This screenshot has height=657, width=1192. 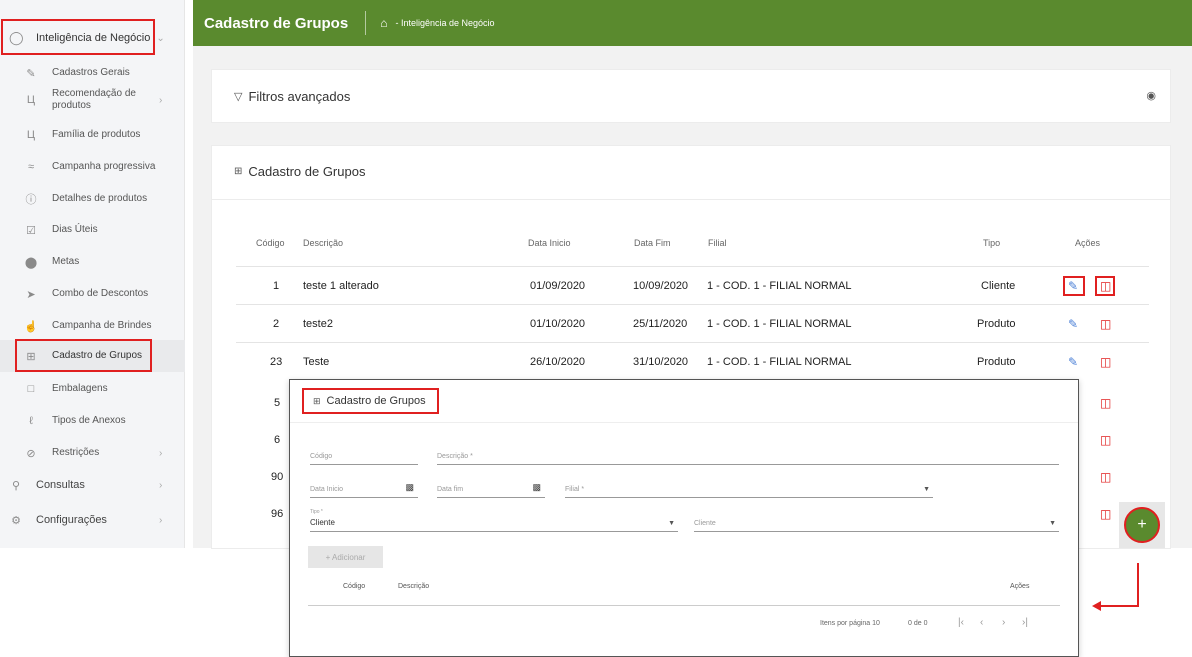 What do you see at coordinates (558, 362) in the screenshot?
I see `cell-data-inicio: 26/10/2020` at bounding box center [558, 362].